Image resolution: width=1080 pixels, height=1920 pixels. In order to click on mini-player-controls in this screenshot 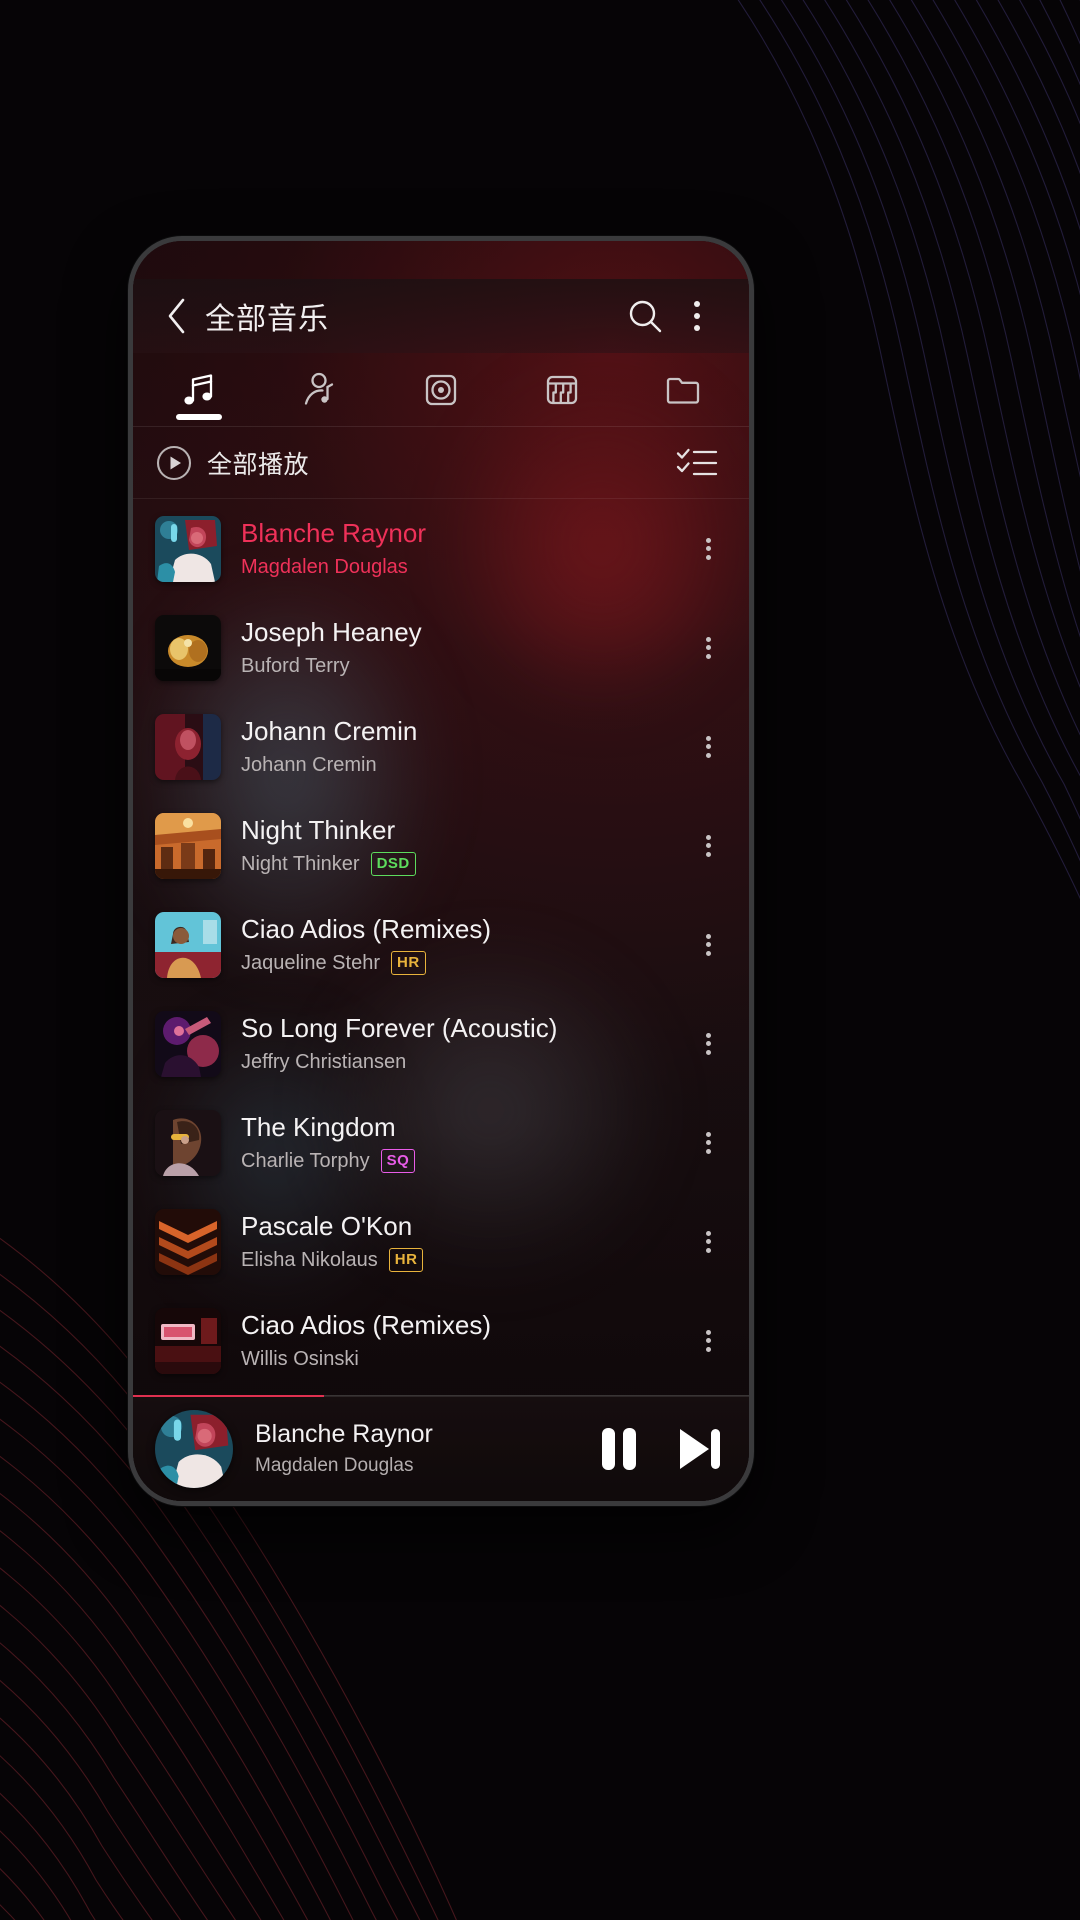, I will do `click(660, 1449)`.